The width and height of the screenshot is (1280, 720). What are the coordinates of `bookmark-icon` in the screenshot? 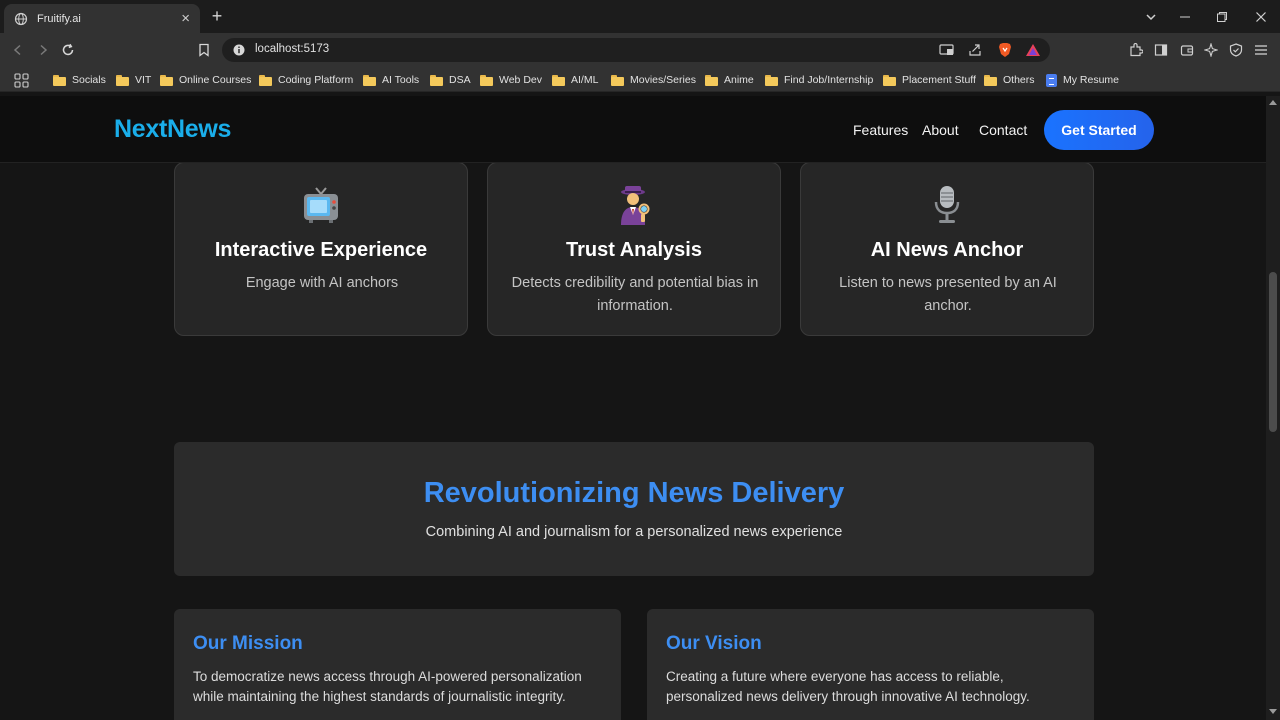 It's located at (204, 50).